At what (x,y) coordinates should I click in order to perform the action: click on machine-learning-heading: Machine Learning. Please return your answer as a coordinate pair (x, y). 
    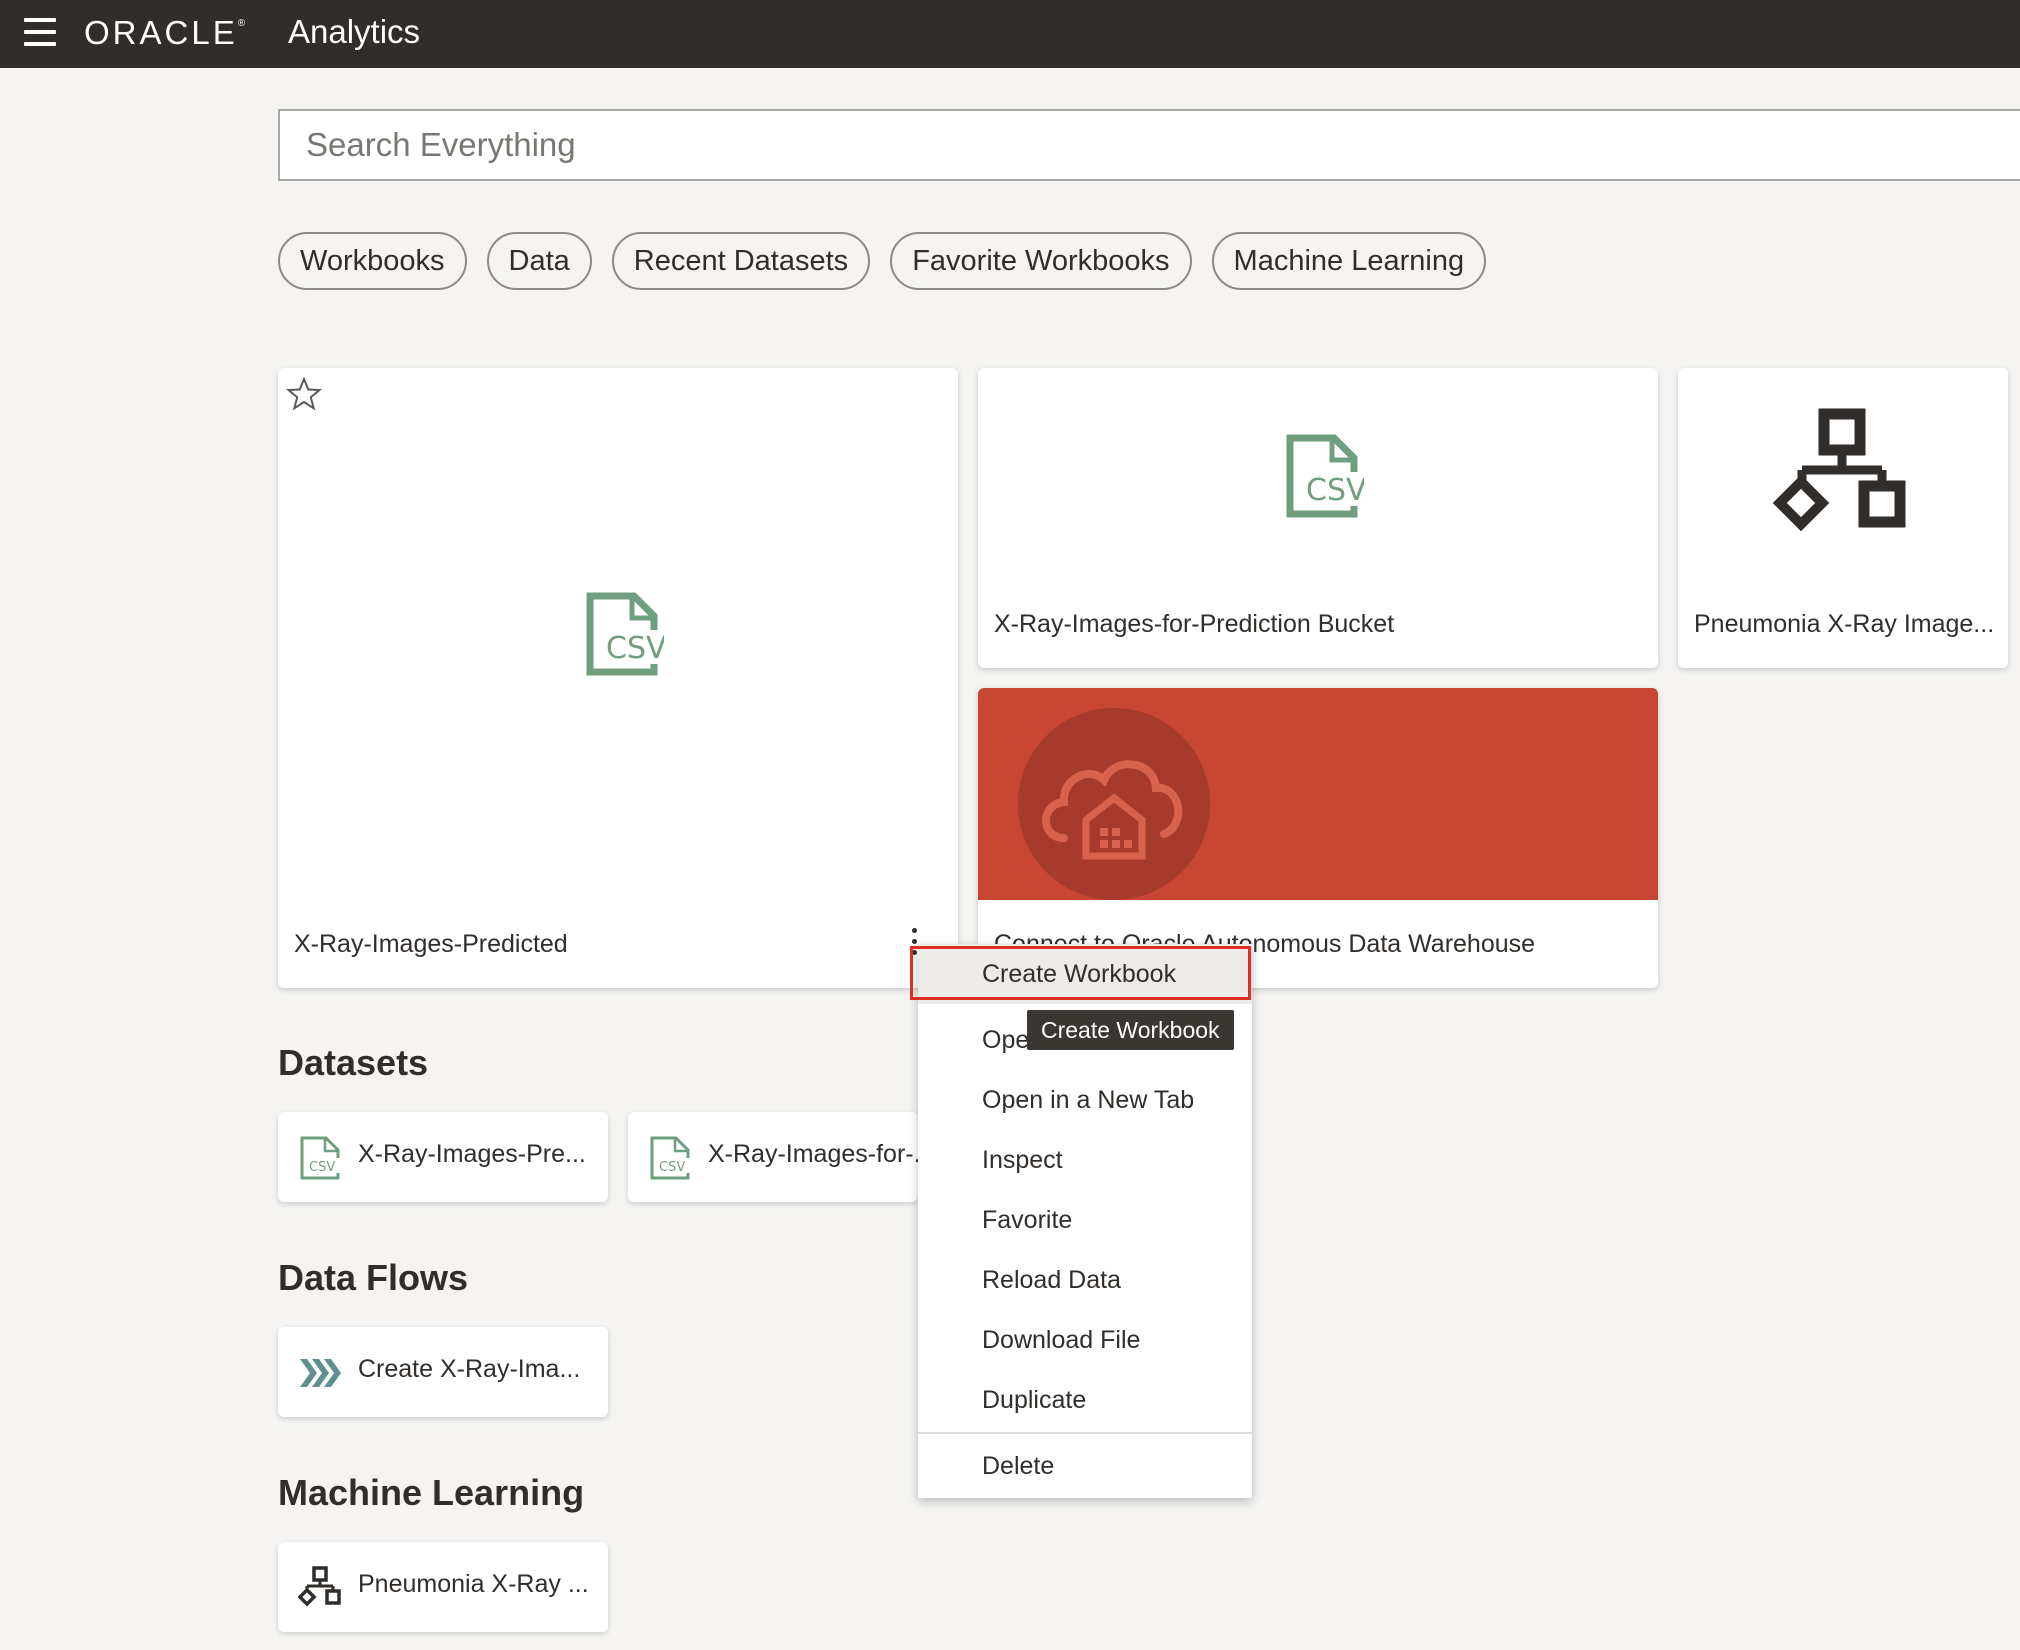
    Looking at the image, I should click on (431, 1492).